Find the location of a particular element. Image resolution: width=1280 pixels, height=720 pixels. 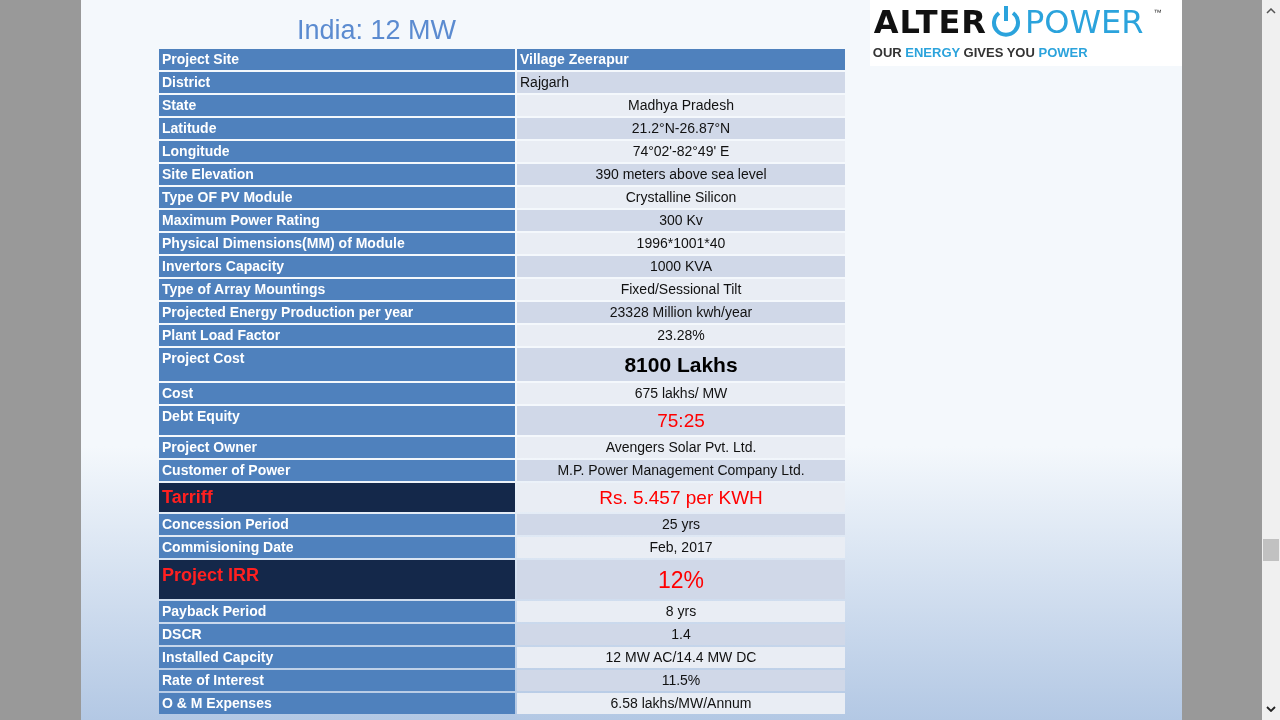

power-icon is located at coordinates (1006, 22).